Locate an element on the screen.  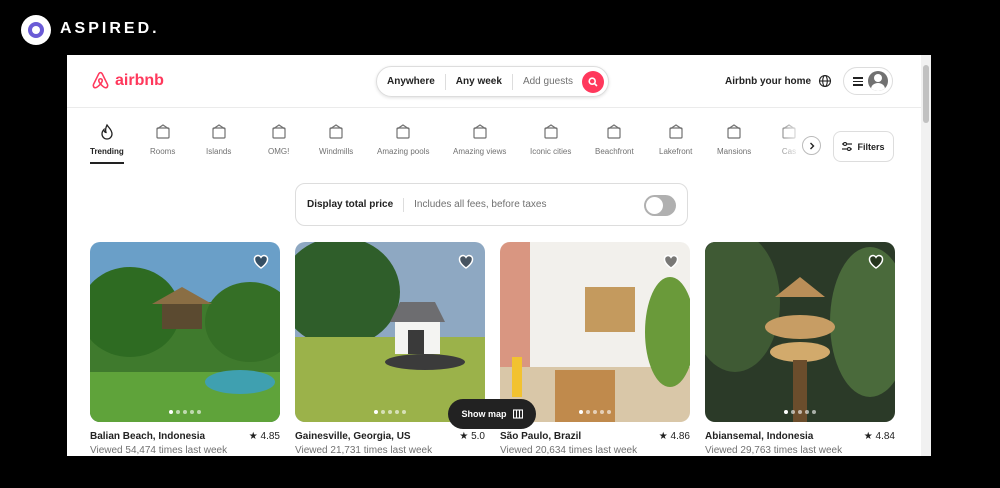
filters-label: Filters is located at coordinates (871, 146).